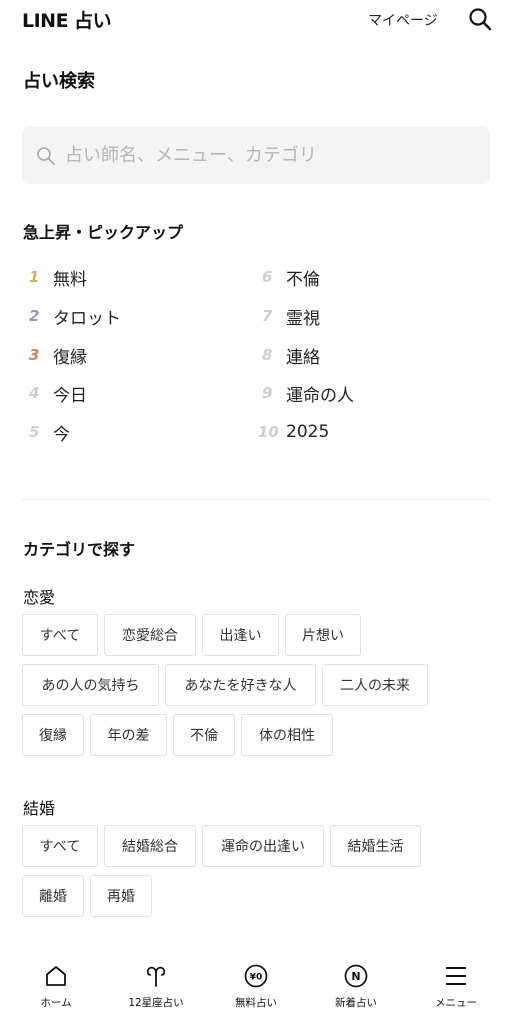 Image resolution: width=512 pixels, height=1024 pixels. I want to click on rank-number: 3, so click(34, 355).